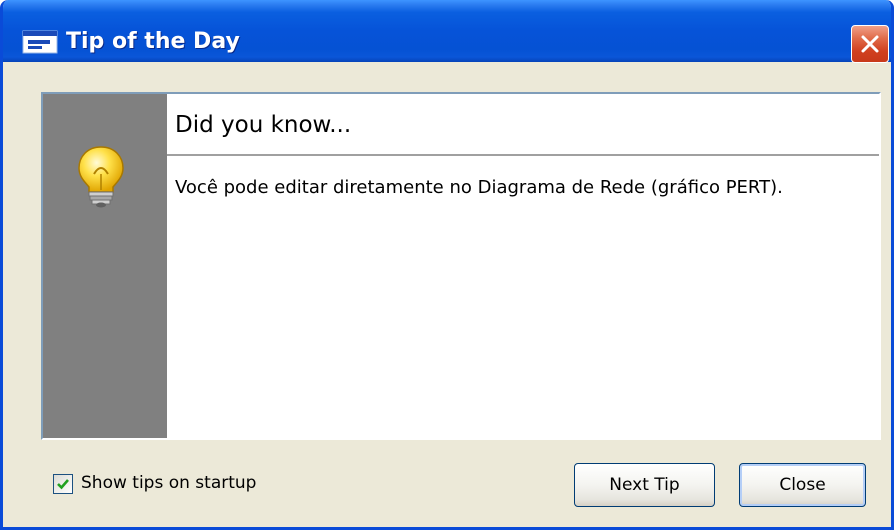 Image resolution: width=894 pixels, height=530 pixels. What do you see at coordinates (447, 31) in the screenshot?
I see `title-bar: Tip of the Day` at bounding box center [447, 31].